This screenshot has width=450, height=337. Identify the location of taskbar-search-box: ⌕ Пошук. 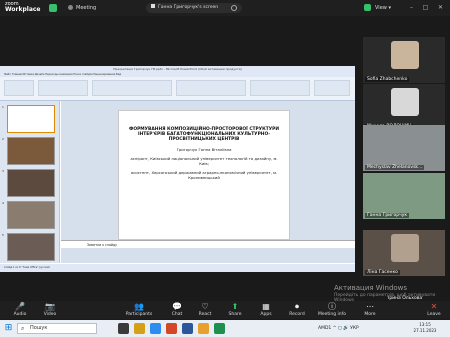
(57, 328).